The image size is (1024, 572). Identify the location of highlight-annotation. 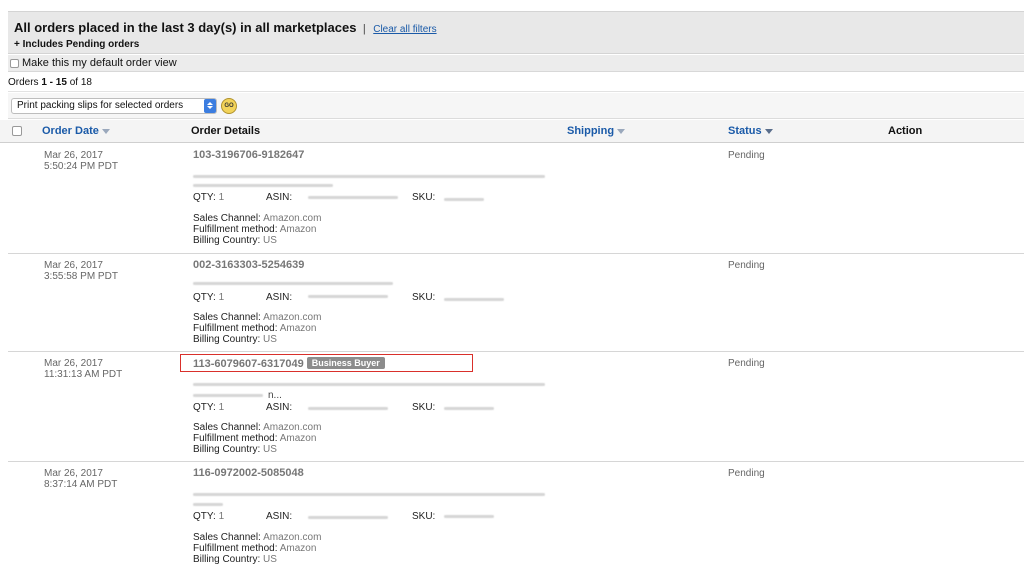
(326, 363).